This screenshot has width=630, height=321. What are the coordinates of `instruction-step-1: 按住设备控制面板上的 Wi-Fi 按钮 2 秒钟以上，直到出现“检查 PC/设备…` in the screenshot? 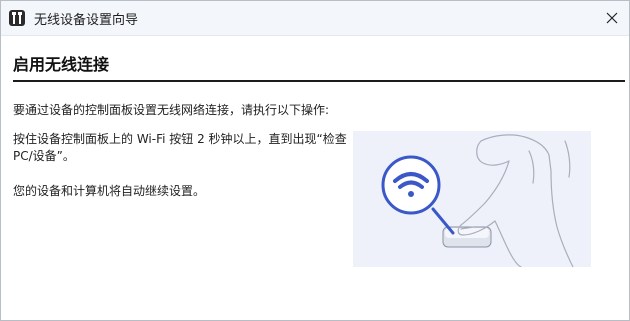 It's located at (180, 147).